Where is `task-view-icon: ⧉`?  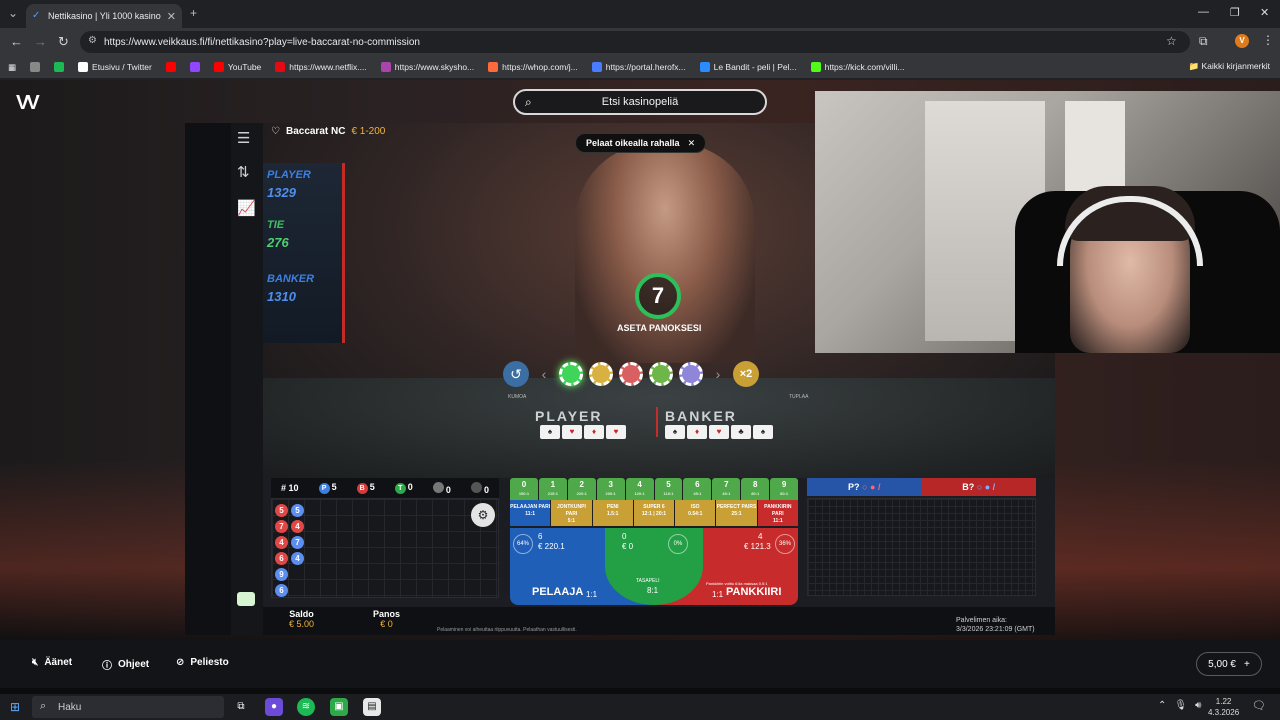 task-view-icon: ⧉ is located at coordinates (241, 707).